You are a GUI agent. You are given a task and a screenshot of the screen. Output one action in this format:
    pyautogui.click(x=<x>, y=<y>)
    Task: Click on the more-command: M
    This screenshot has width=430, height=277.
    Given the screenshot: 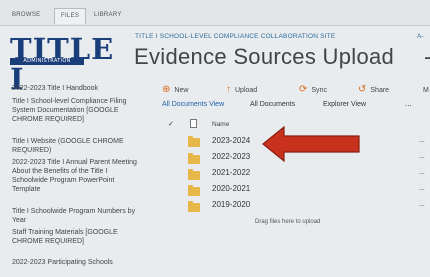 What is the action you would take?
    pyautogui.click(x=426, y=90)
    